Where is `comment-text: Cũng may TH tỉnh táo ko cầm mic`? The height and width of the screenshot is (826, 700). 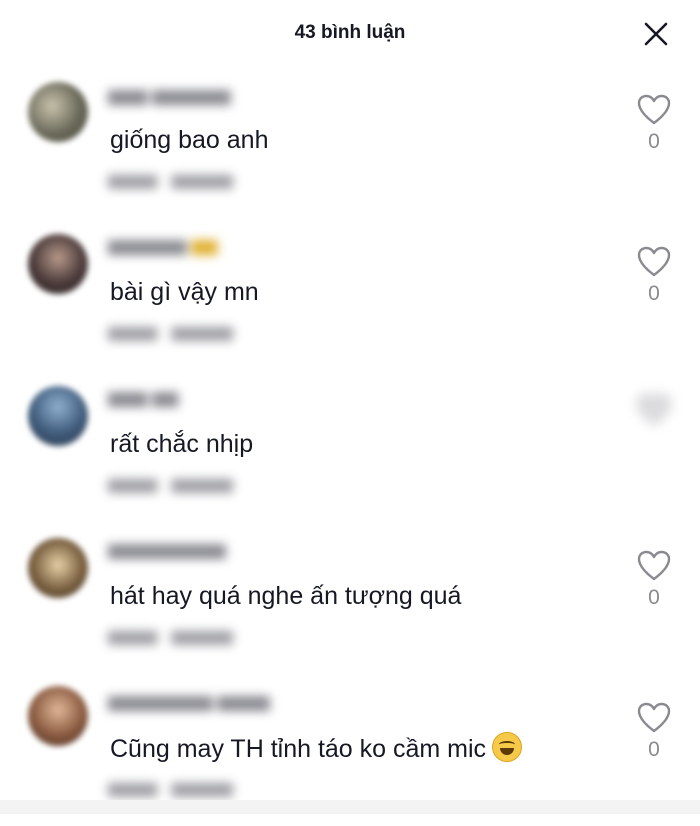
comment-text: Cũng may TH tỉnh táo ko cầm mic is located at coordinates (316, 748).